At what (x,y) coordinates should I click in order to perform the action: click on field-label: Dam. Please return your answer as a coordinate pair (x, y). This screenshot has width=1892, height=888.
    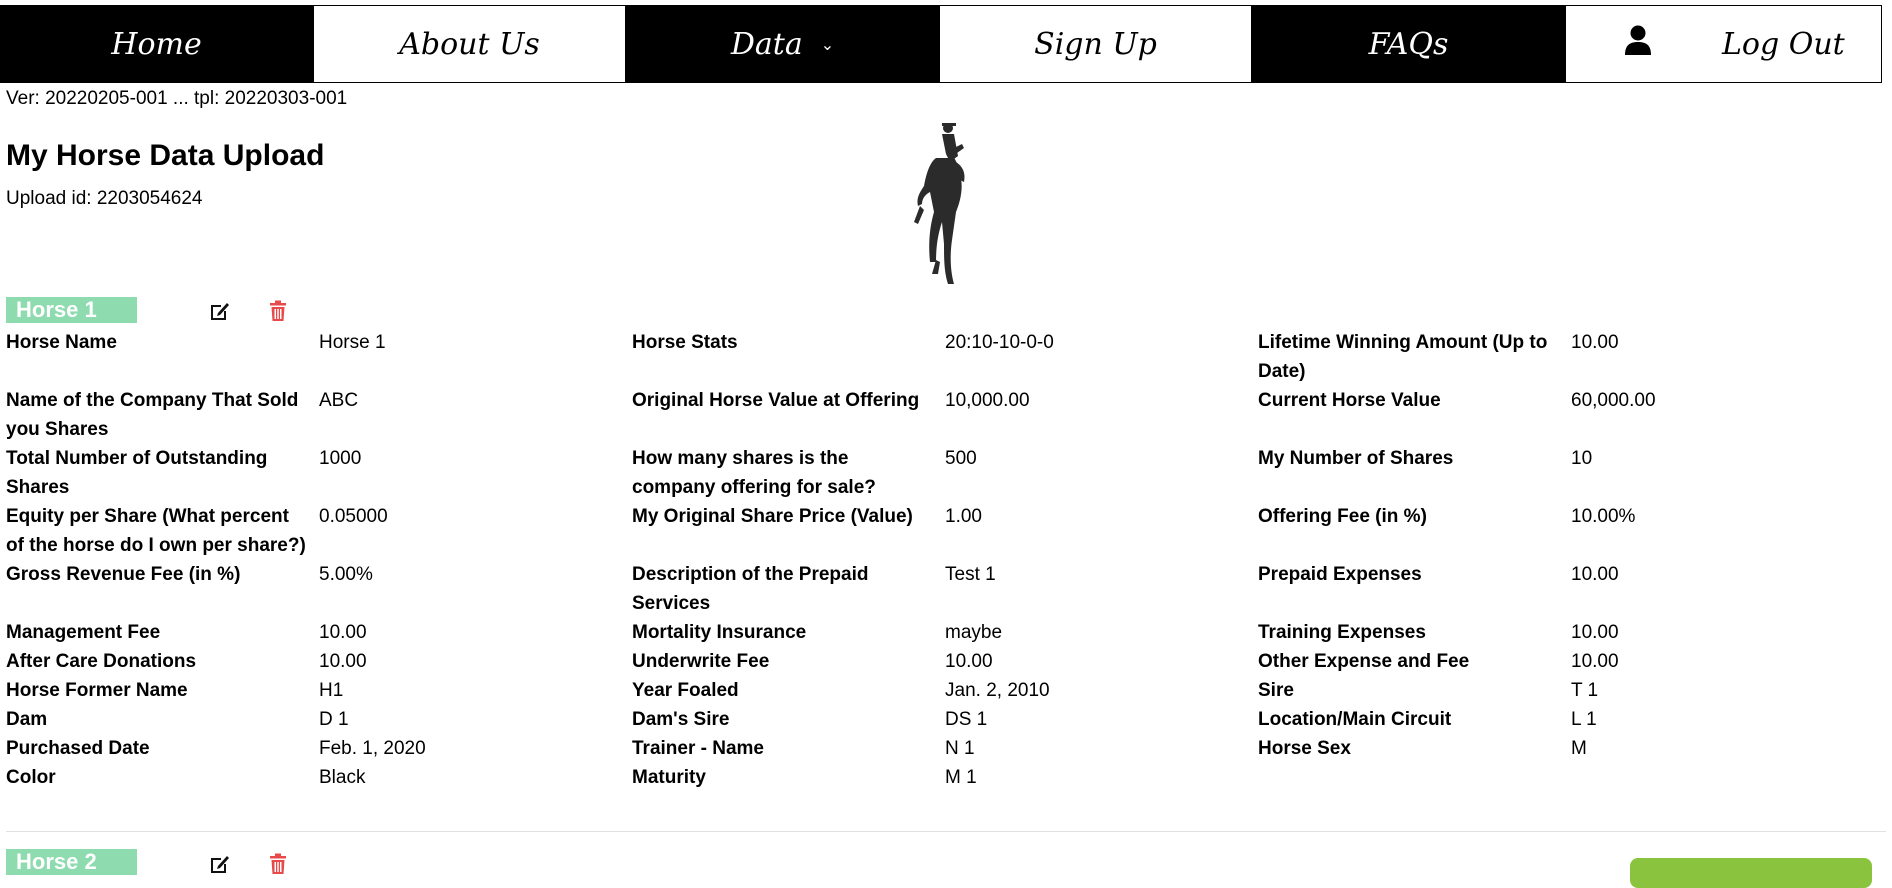
    Looking at the image, I should click on (27, 719).